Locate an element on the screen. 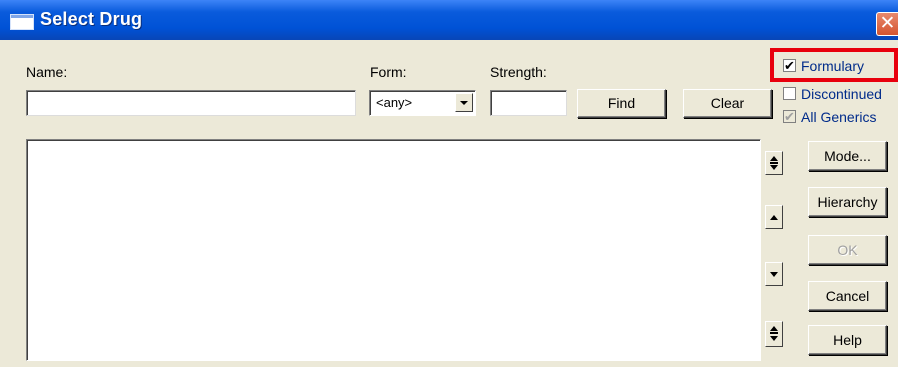  hierarchy-button: Hierarchy is located at coordinates (847, 202).